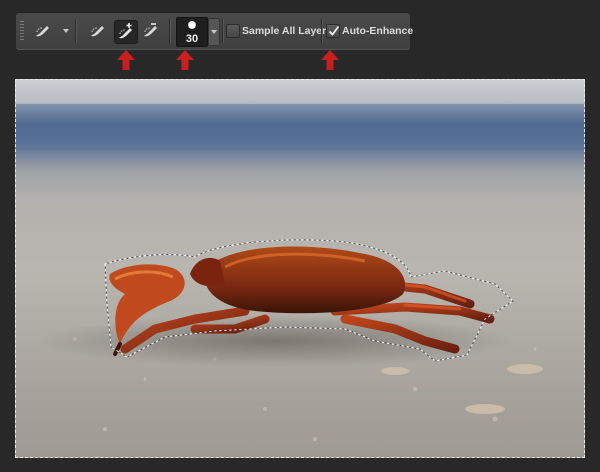 Image resolution: width=600 pixels, height=472 pixels. What do you see at coordinates (43, 31) in the screenshot?
I see `quick-selection-brush-icon` at bounding box center [43, 31].